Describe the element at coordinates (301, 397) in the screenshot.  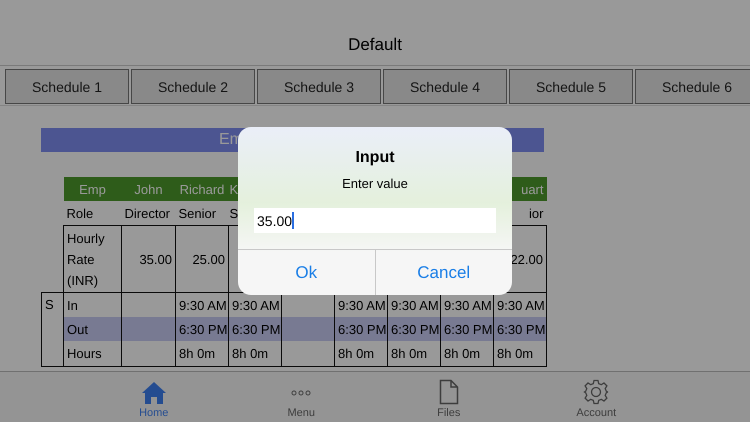
I see `tab-bar-item: Menu` at that location.